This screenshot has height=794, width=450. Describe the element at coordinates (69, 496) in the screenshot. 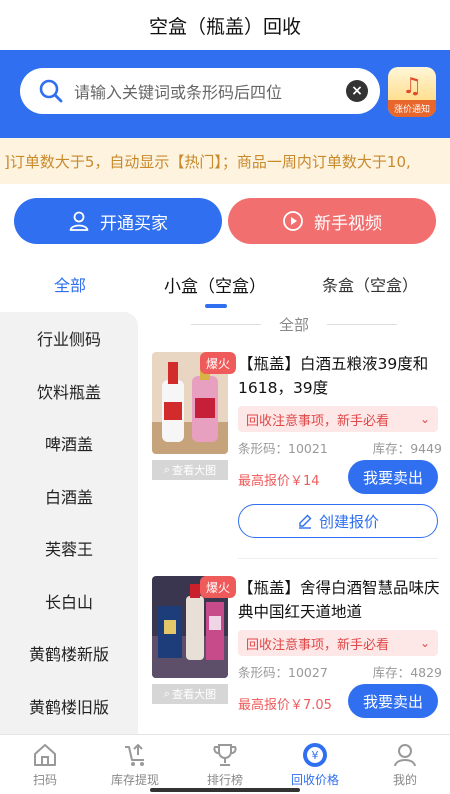

I see `sidebar-item: 白酒盖` at that location.